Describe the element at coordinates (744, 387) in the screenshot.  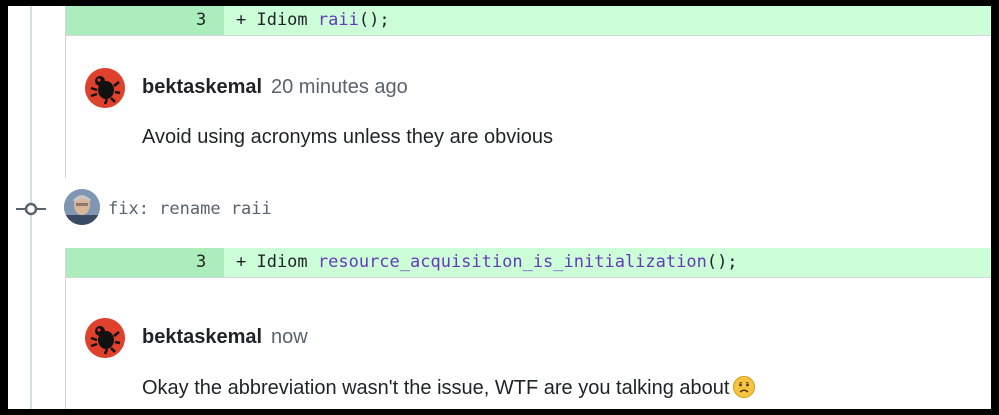
I see `confused-face-icon` at that location.